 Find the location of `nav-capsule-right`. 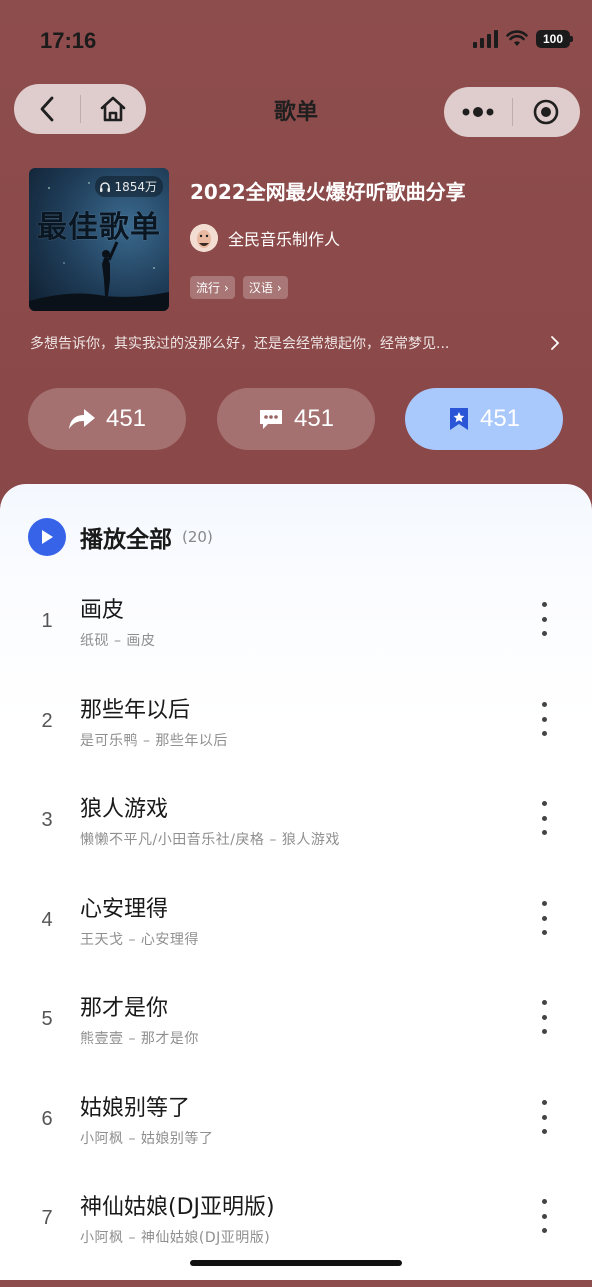

nav-capsule-right is located at coordinates (512, 112).